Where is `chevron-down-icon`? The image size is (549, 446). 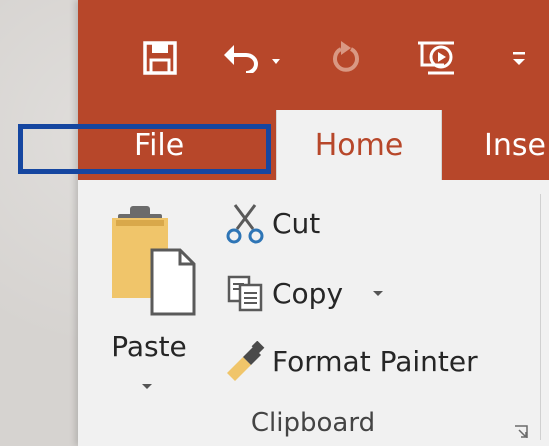
chevron-down-icon is located at coordinates (276, 60).